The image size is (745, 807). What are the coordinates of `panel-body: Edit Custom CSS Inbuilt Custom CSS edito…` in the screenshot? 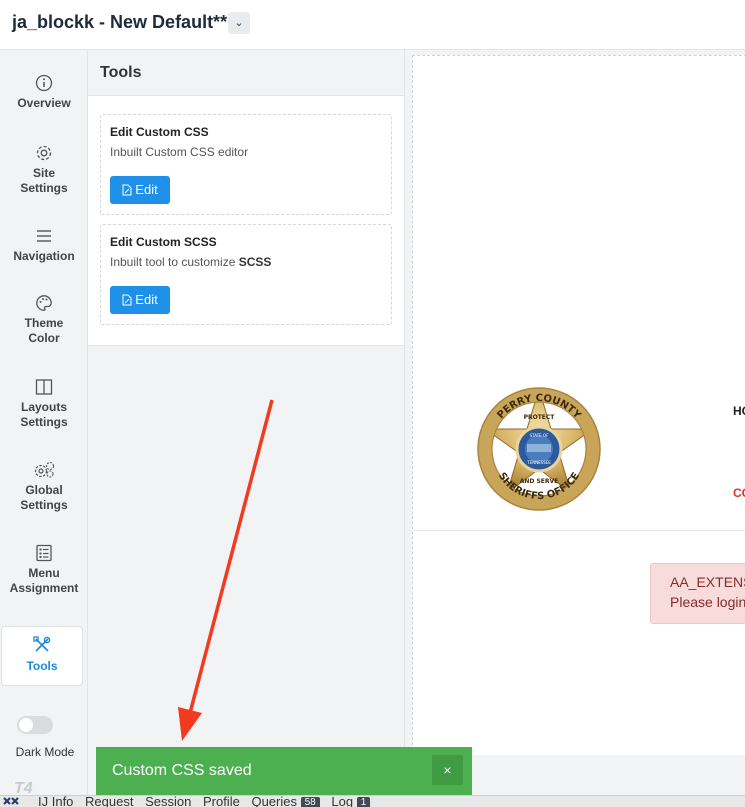 It's located at (246, 221).